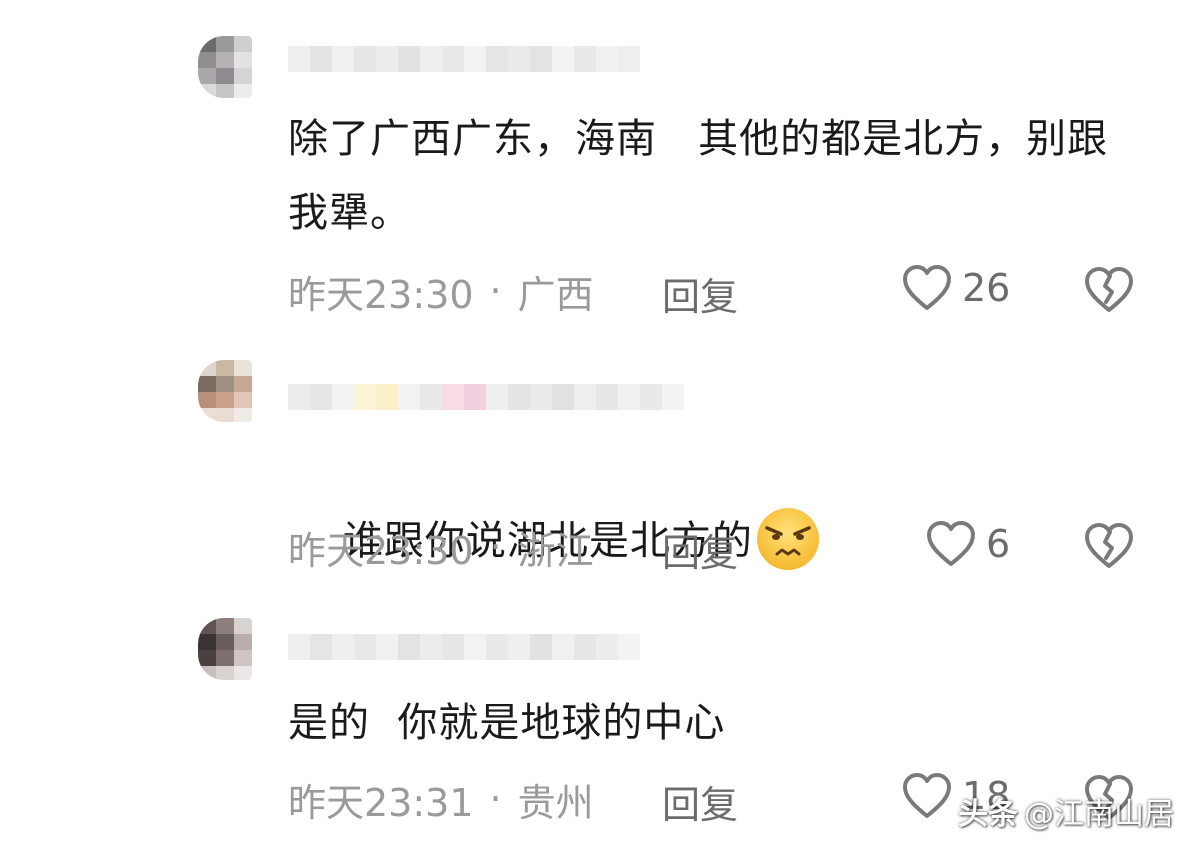 This screenshot has width=1200, height=853. What do you see at coordinates (988, 814) in the screenshot?
I see `watermark-platform: 头条` at bounding box center [988, 814].